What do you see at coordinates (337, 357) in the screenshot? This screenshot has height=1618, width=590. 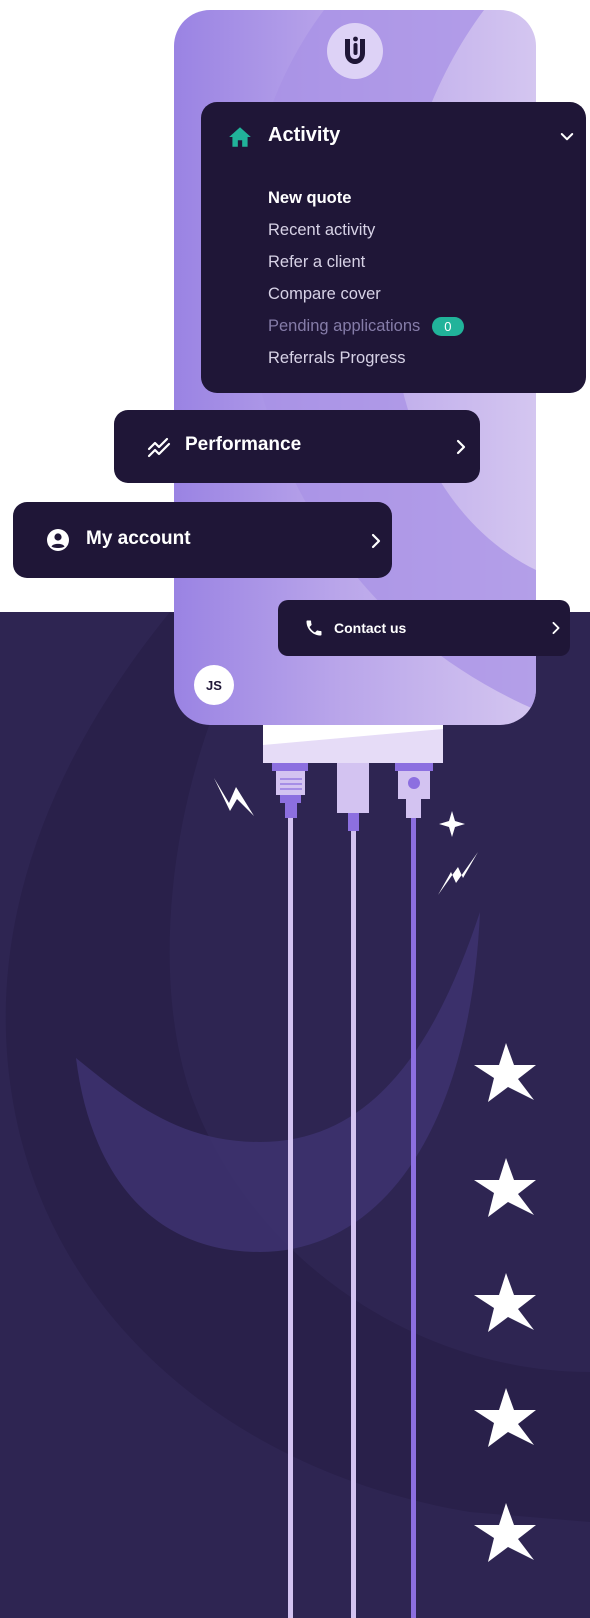 I see `submenu-item-label: Referrals Progress` at bounding box center [337, 357].